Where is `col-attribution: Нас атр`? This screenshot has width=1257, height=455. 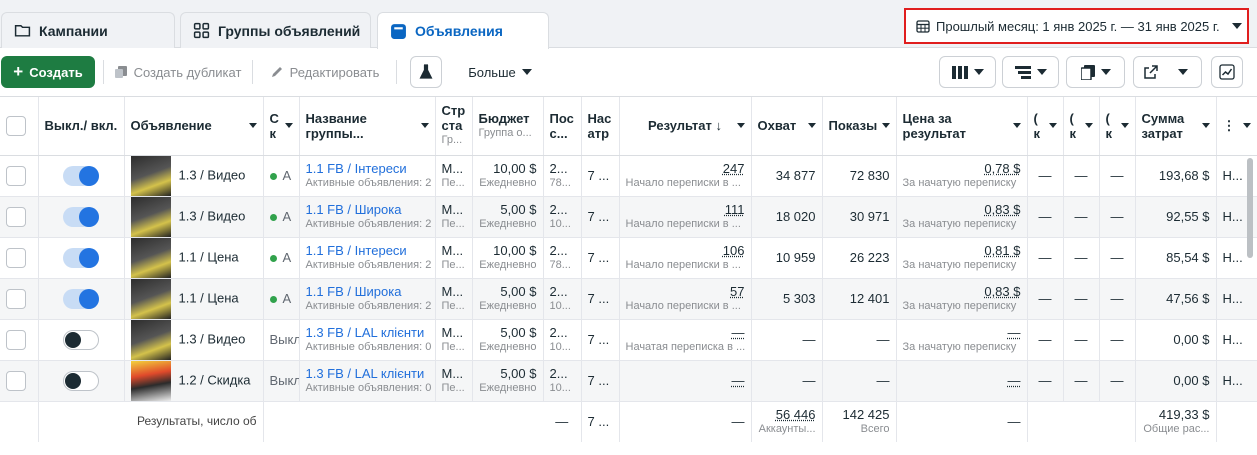 col-attribution: Нас атр is located at coordinates (600, 126).